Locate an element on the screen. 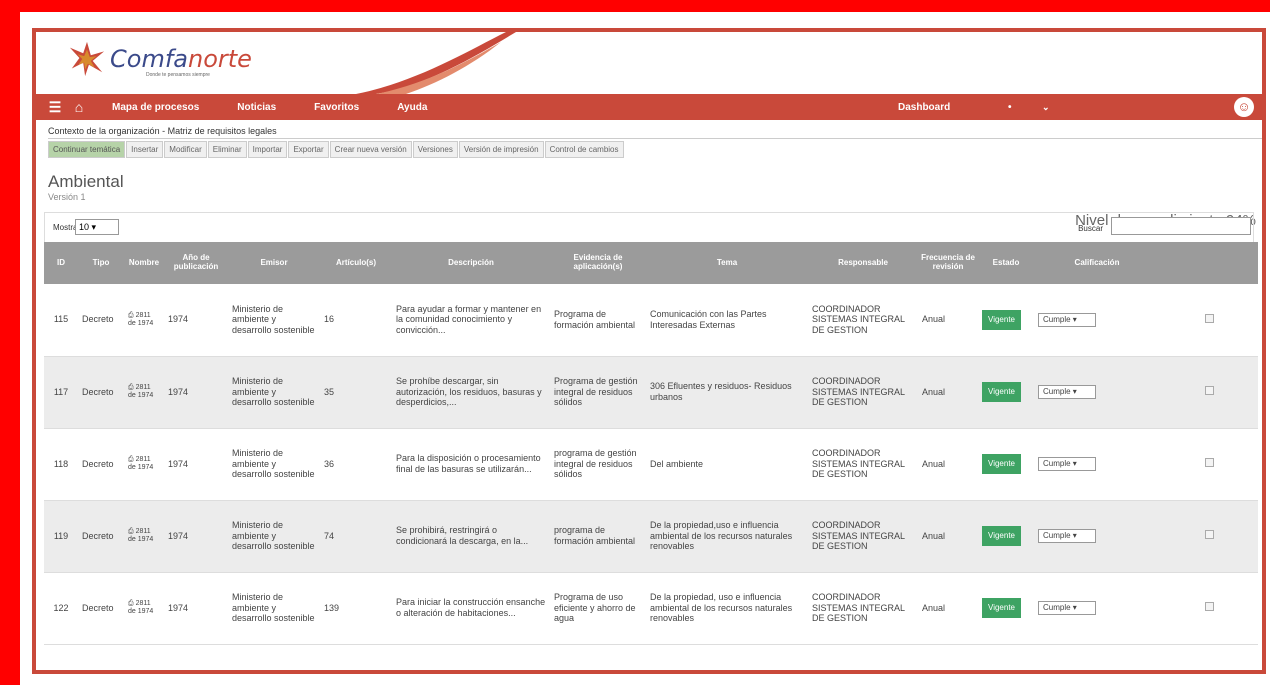 This screenshot has width=1270, height=685. toolbar-nueva-version-button: Crear nueva versión is located at coordinates (370, 149).